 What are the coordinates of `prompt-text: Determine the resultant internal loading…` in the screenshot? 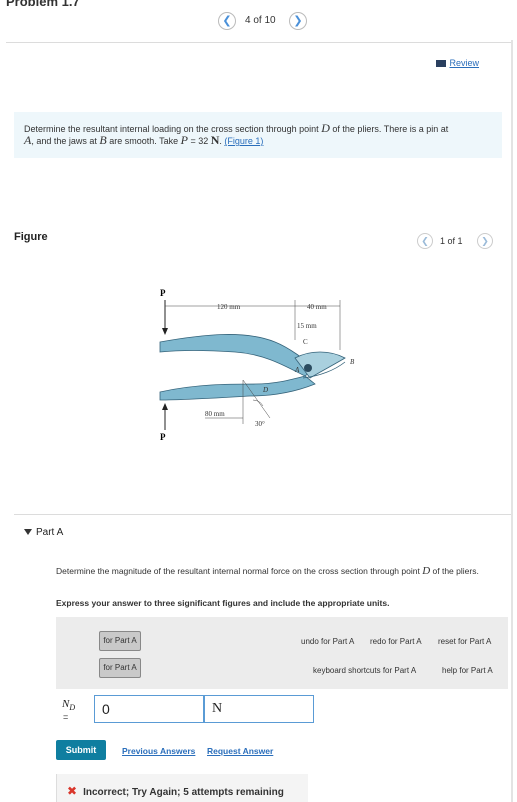 It's located at (173, 129).